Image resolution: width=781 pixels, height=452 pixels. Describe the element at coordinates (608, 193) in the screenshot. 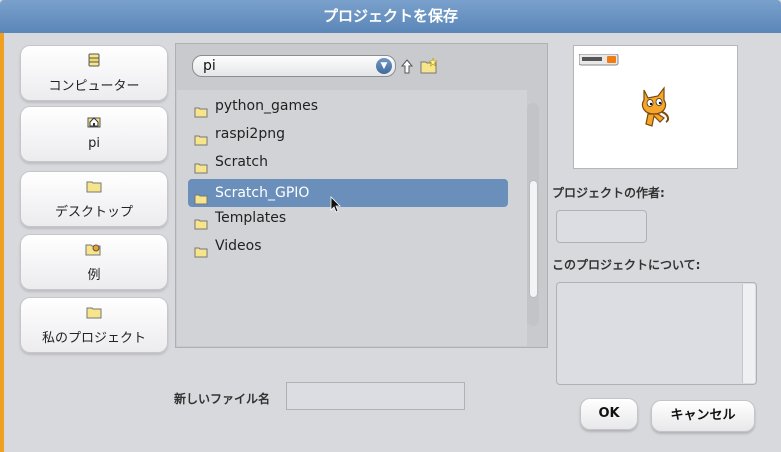

I see `author-label: プロジェクトの作者:` at that location.